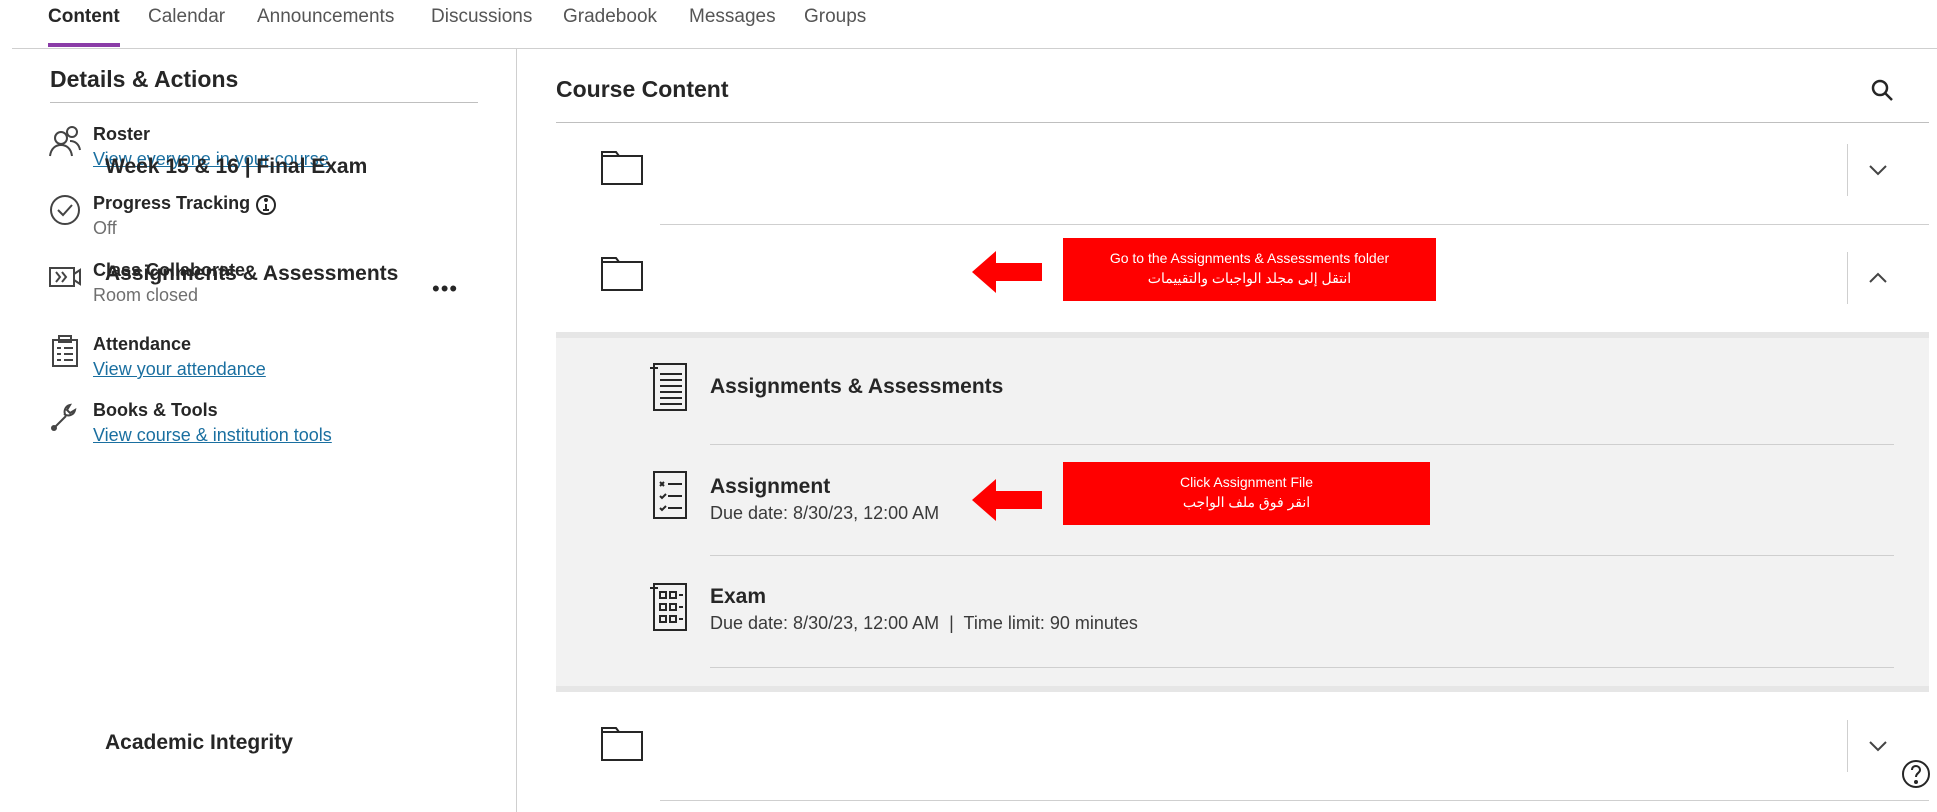  I want to click on details-actions-title: Details & Actions, so click(144, 79).